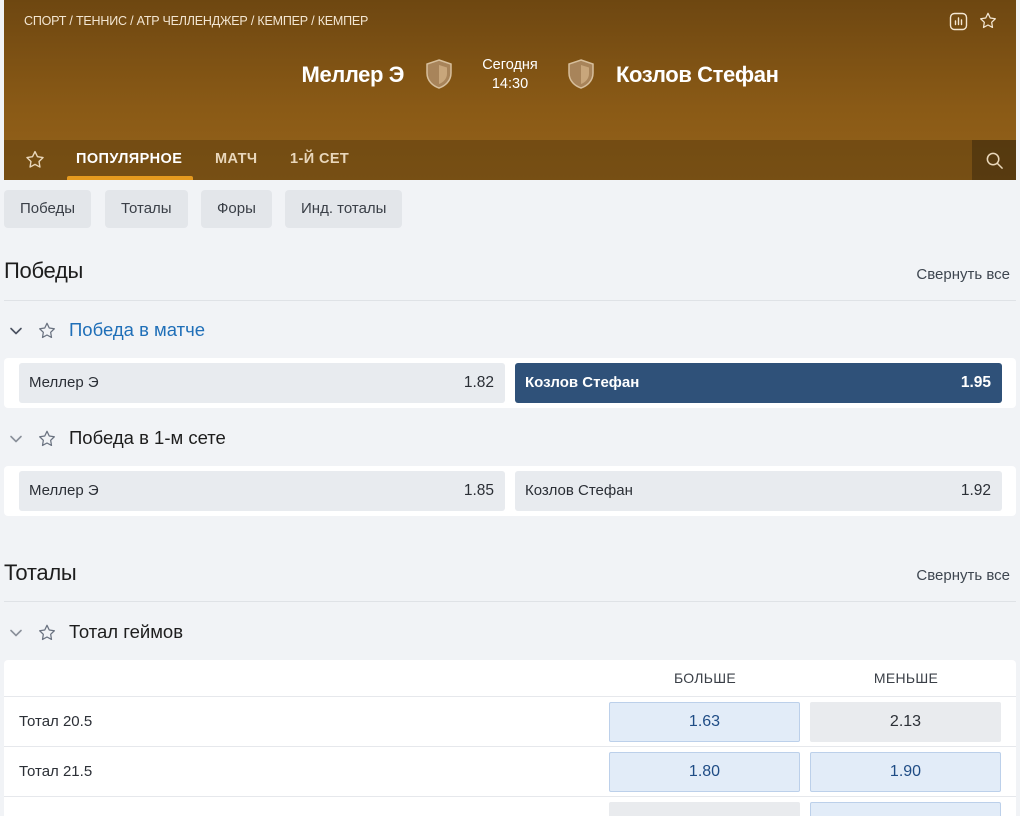  What do you see at coordinates (963, 575) in the screenshot?
I see `collapse-all-totals: Свернуть все` at bounding box center [963, 575].